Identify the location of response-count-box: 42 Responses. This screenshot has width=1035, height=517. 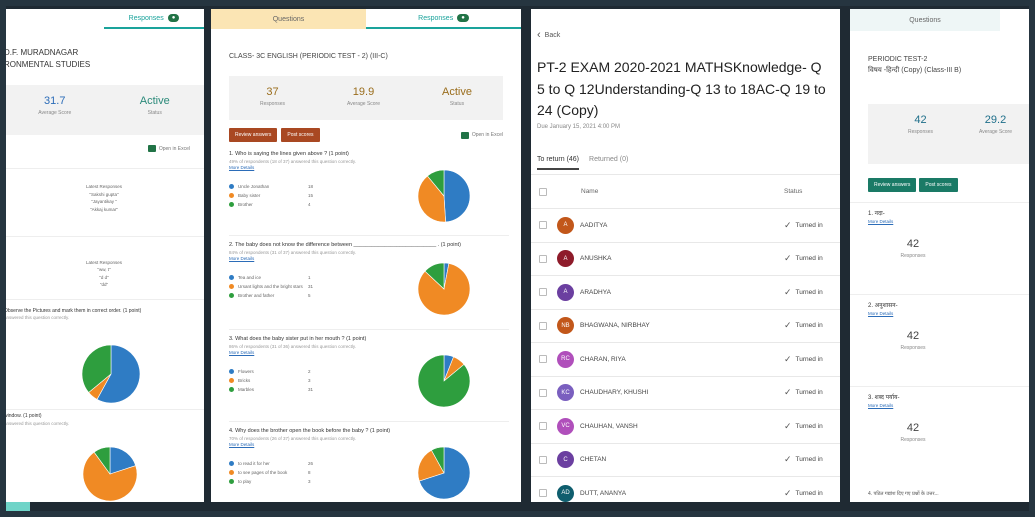
(913, 432).